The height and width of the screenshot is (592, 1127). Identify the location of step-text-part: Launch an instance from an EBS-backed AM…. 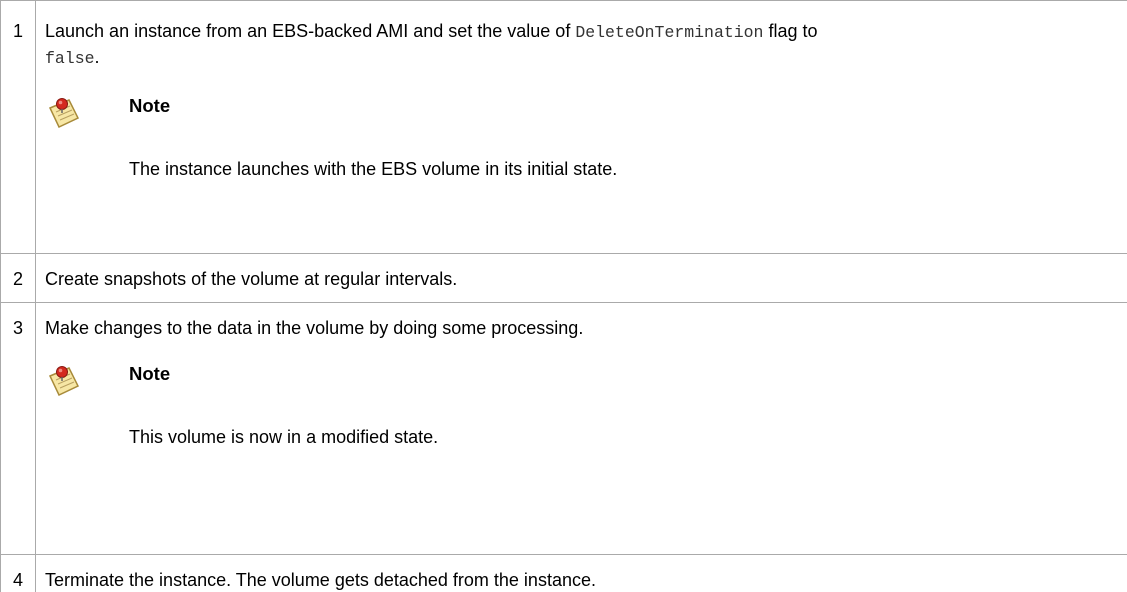
(310, 31).